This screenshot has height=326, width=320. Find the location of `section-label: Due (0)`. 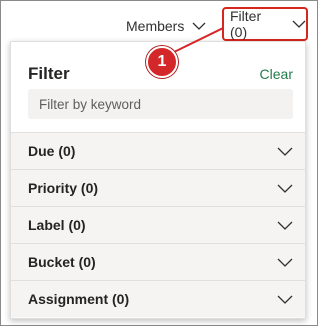

section-label: Due (0) is located at coordinates (52, 151).